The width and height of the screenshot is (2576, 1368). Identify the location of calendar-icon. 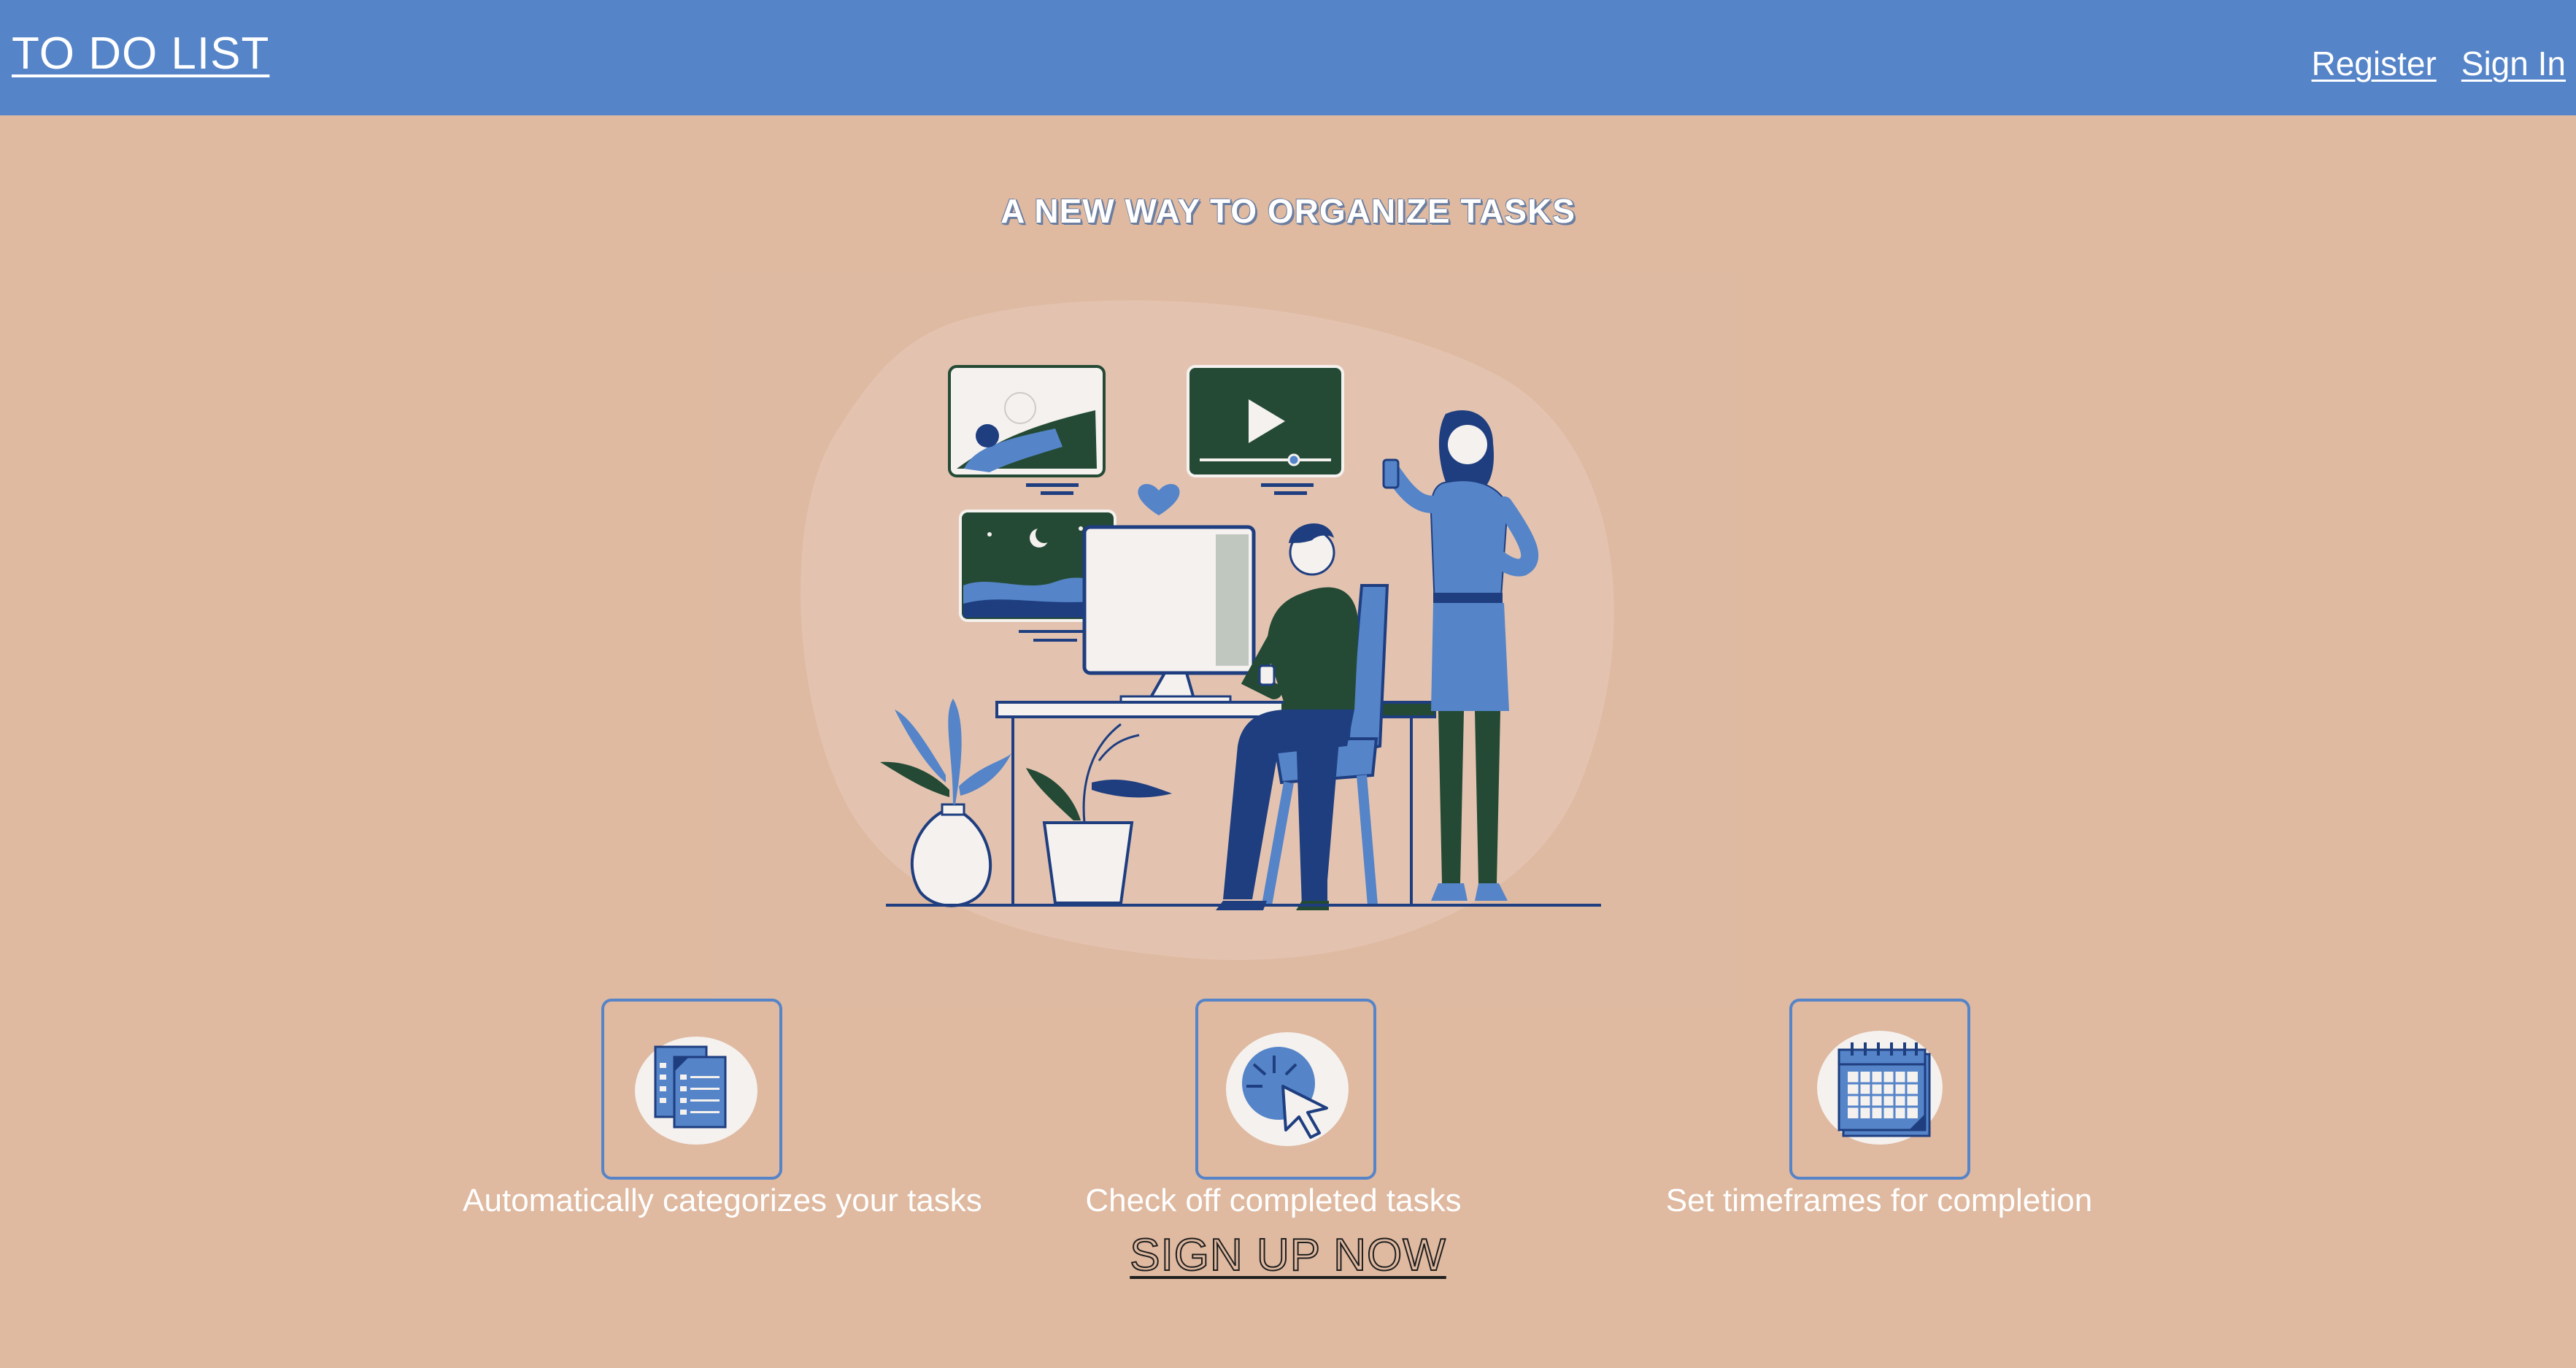
(1880, 1088).